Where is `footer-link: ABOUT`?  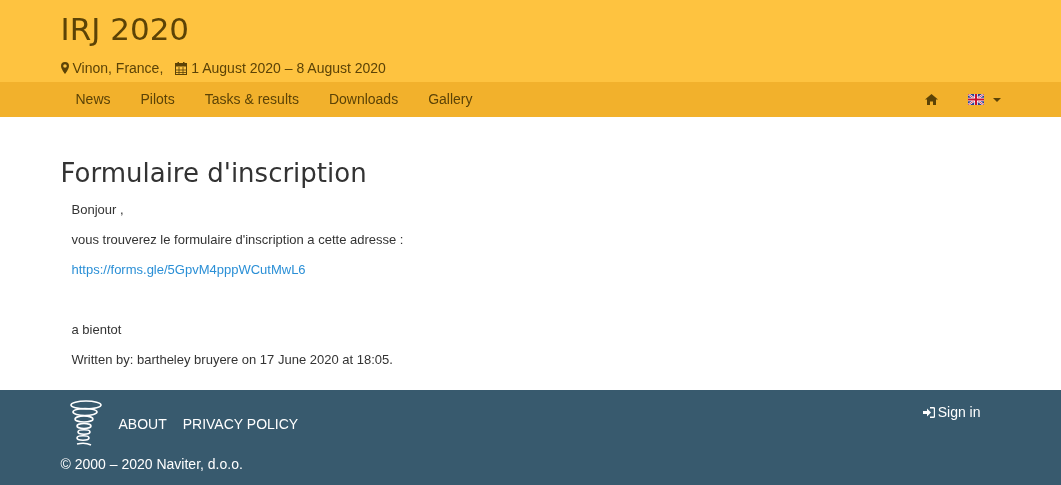 footer-link: ABOUT is located at coordinates (142, 424).